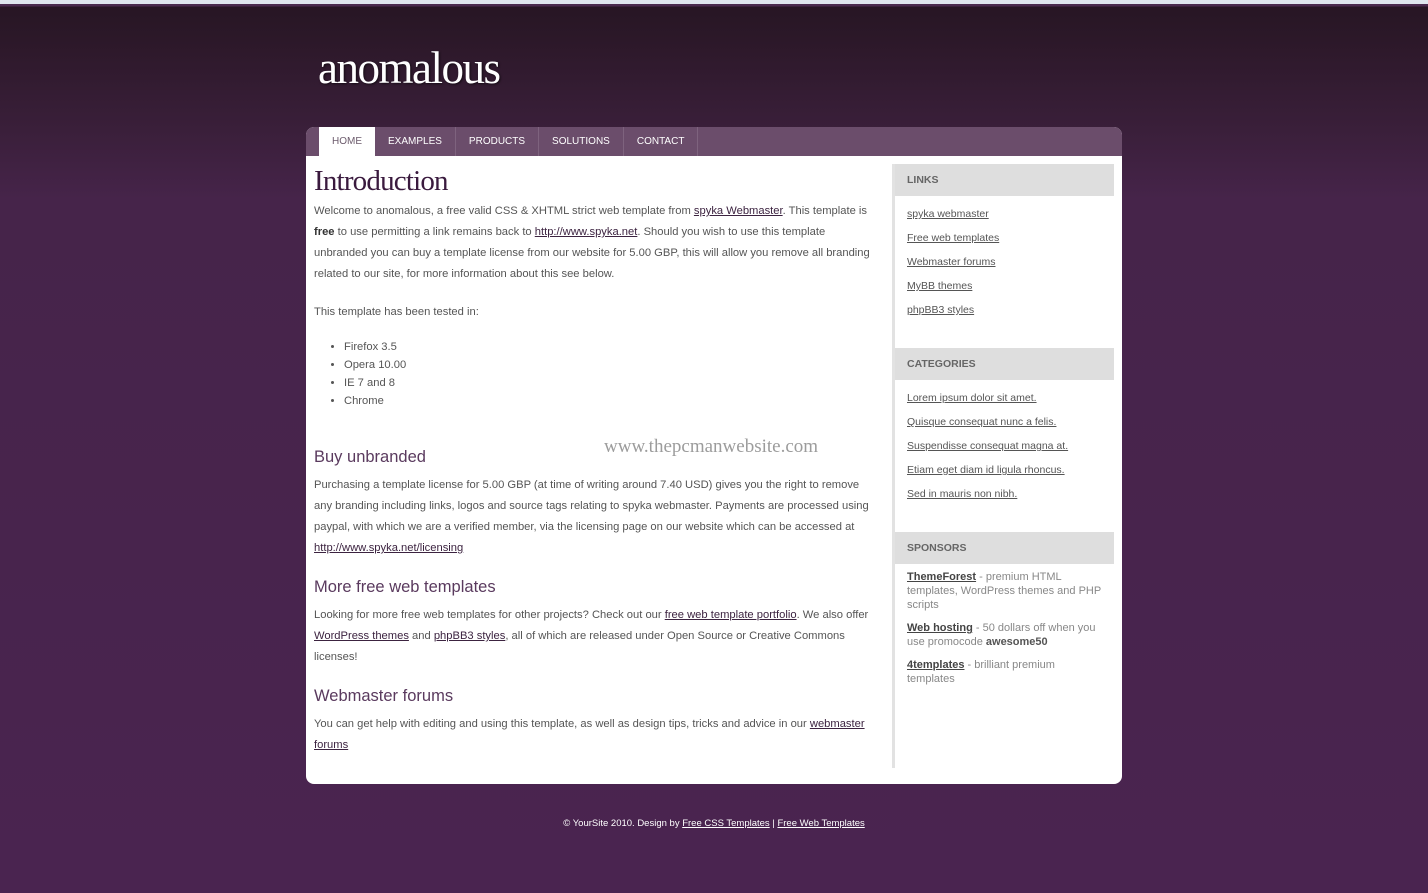  What do you see at coordinates (981, 422) in the screenshot?
I see `category-link: Quisque consequat nunc a felis.` at bounding box center [981, 422].